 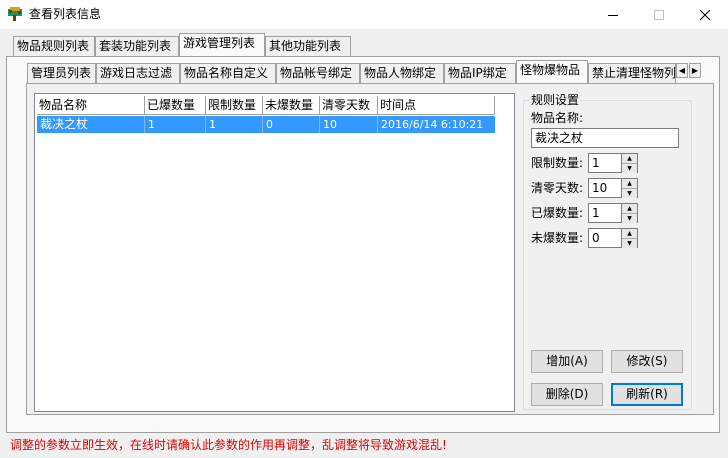 I want to click on undropped-label: 未爆数量:, so click(x=557, y=238).